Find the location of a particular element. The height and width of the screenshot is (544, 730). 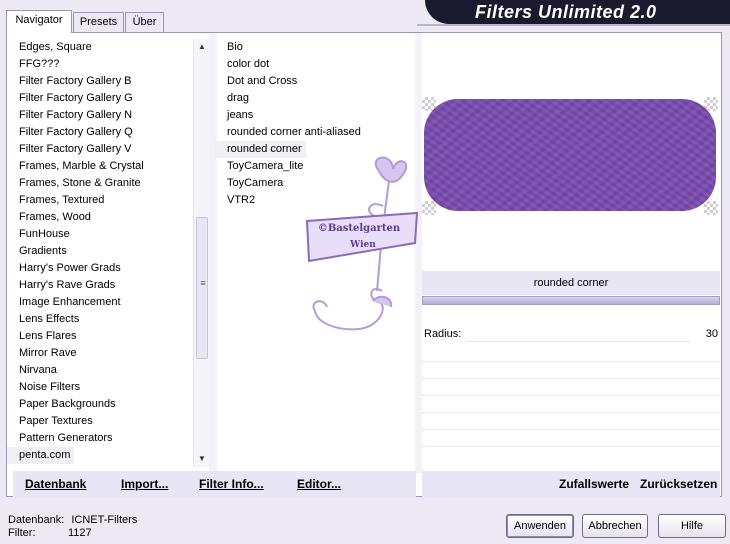

status-database: Datenbank: ICNET-Filters is located at coordinates (73, 520).